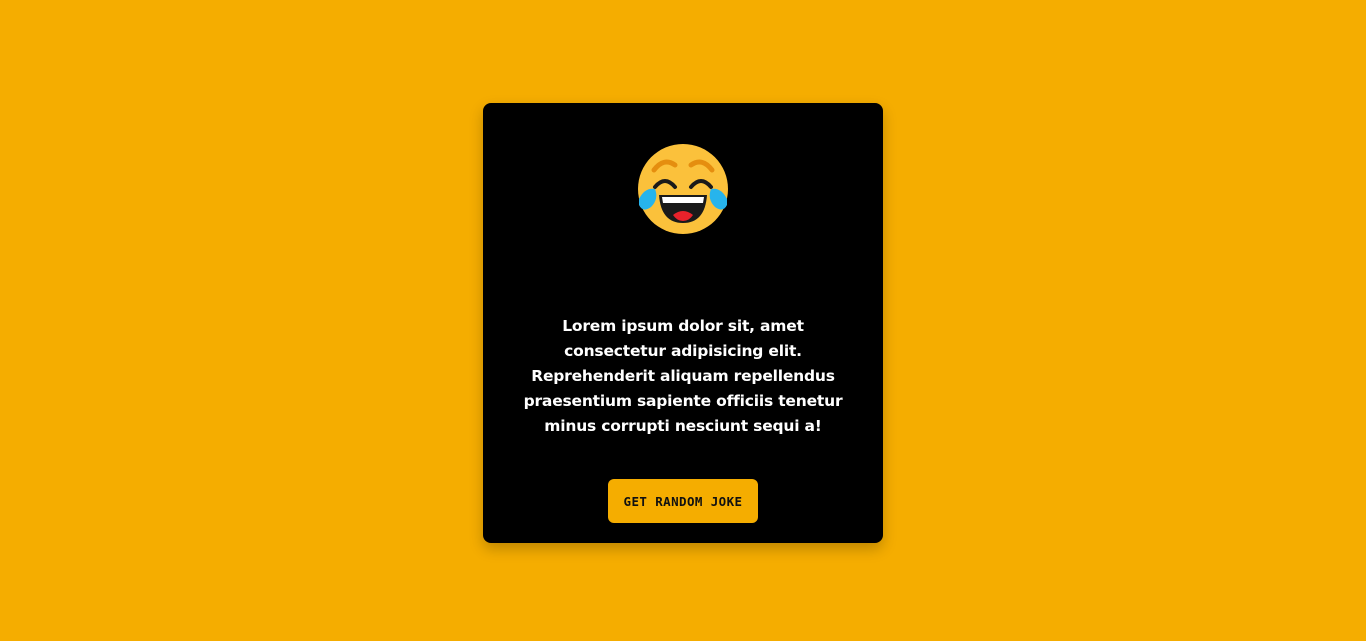 This screenshot has width=1366, height=641. I want to click on face-with-tears-of-joy-icon, so click(683, 189).